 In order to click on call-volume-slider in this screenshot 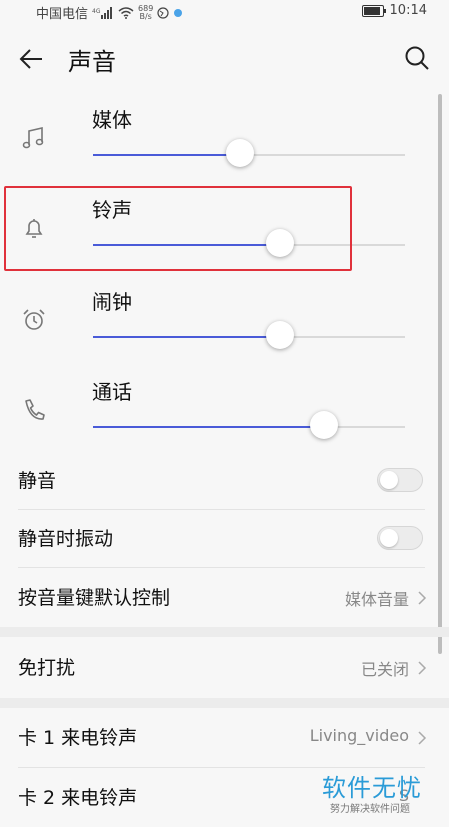, I will do `click(249, 425)`.